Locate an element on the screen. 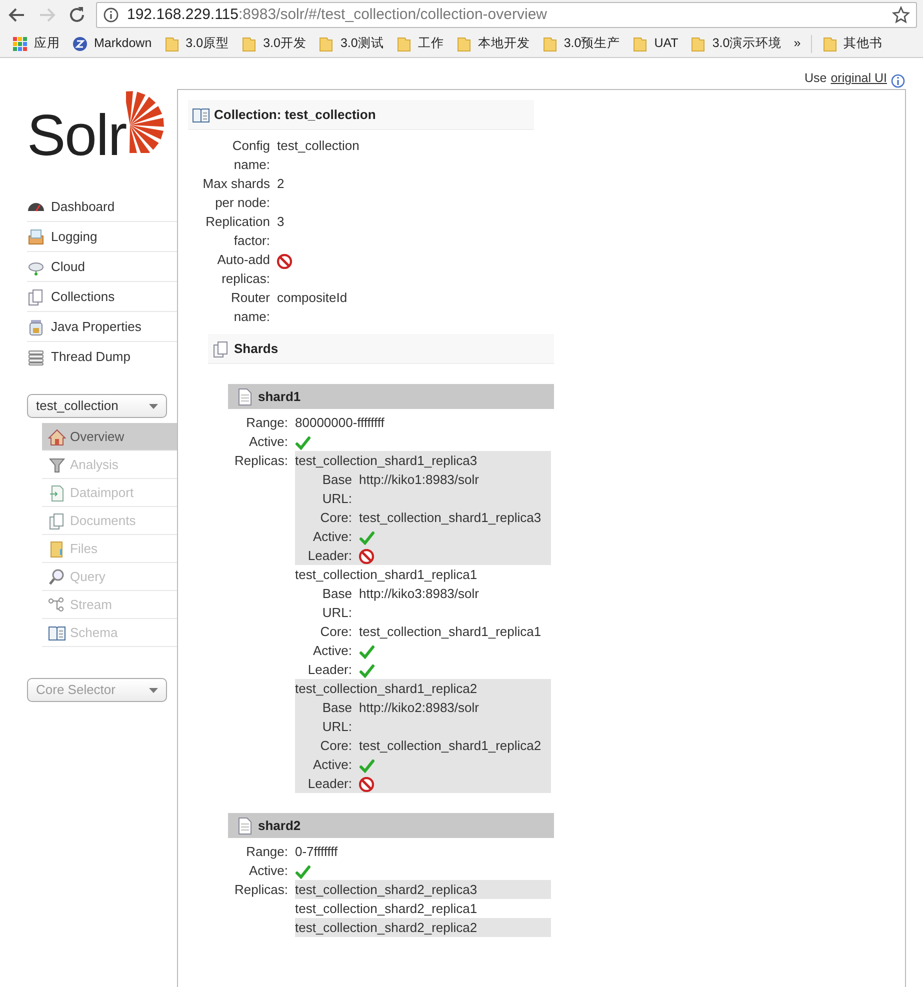 Image resolution: width=923 pixels, height=987 pixels. sidebar-item: Logging is located at coordinates (102, 237).